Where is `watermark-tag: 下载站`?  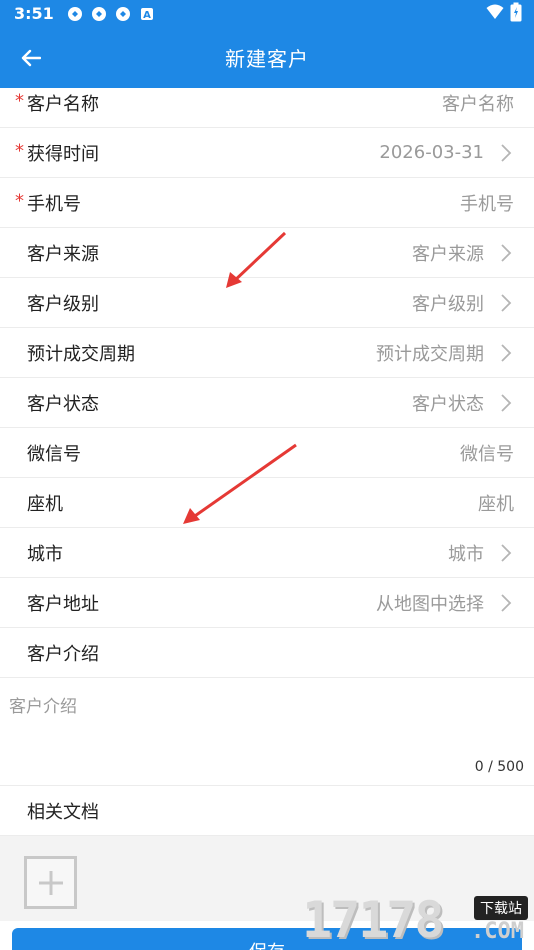 watermark-tag: 下载站 is located at coordinates (501, 908).